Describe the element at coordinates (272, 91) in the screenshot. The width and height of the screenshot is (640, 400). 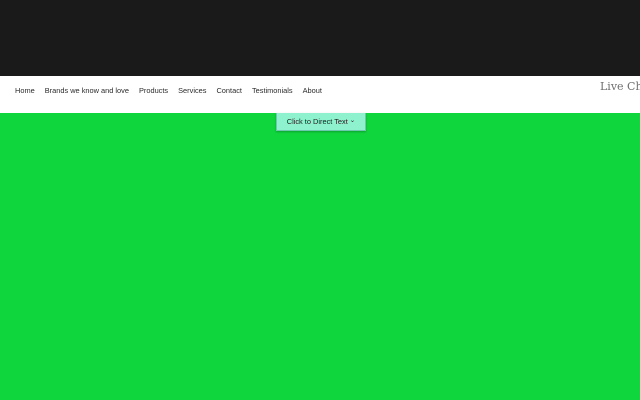
I see `nav-item-testimonials: Testimonials` at that location.